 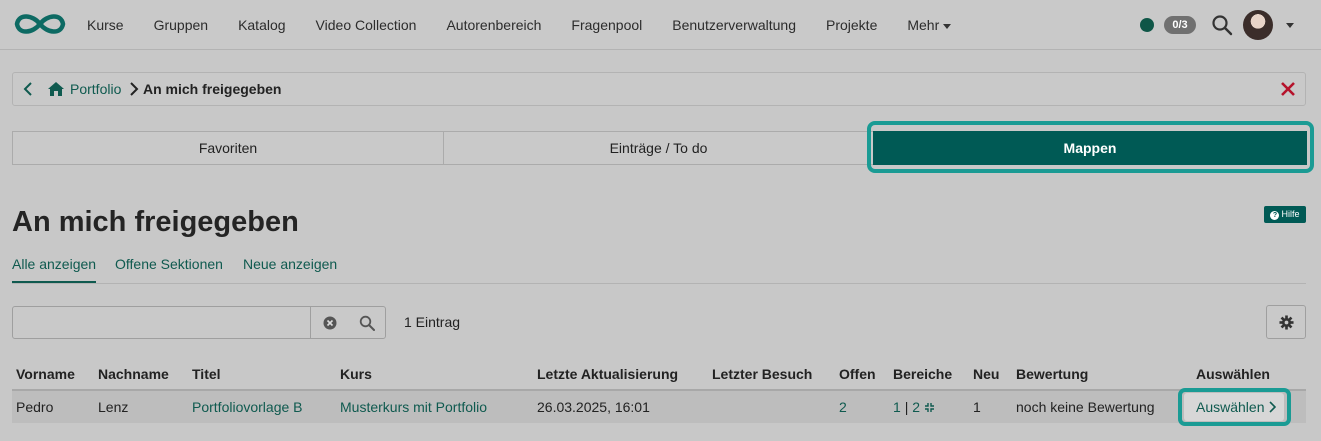 I want to click on gear-icon, so click(x=1286, y=322).